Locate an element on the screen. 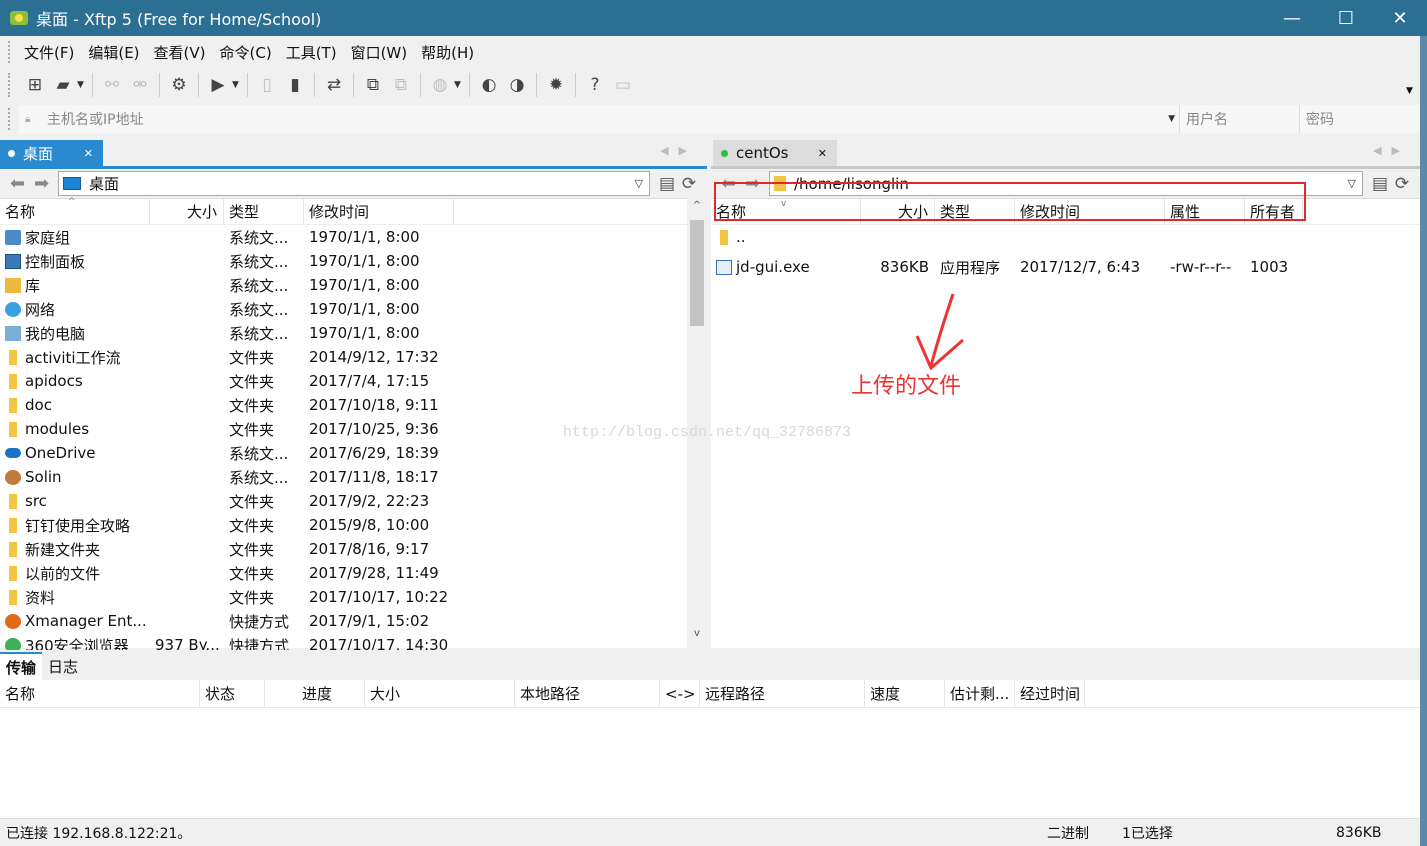 Image resolution: width=1427 pixels, height=846 pixels. username-input: 用户名 is located at coordinates (1239, 119).